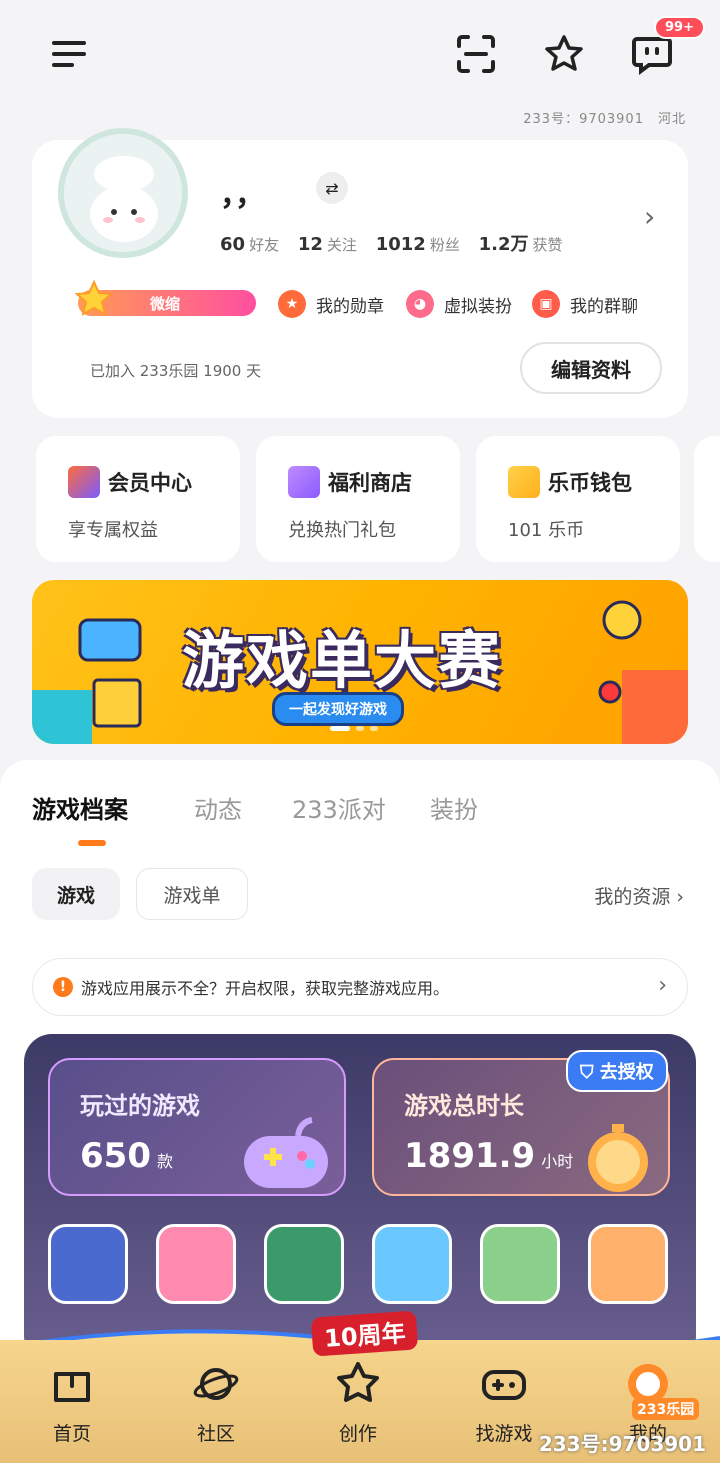  I want to click on notice-chevron-icon: ›, so click(662, 985).